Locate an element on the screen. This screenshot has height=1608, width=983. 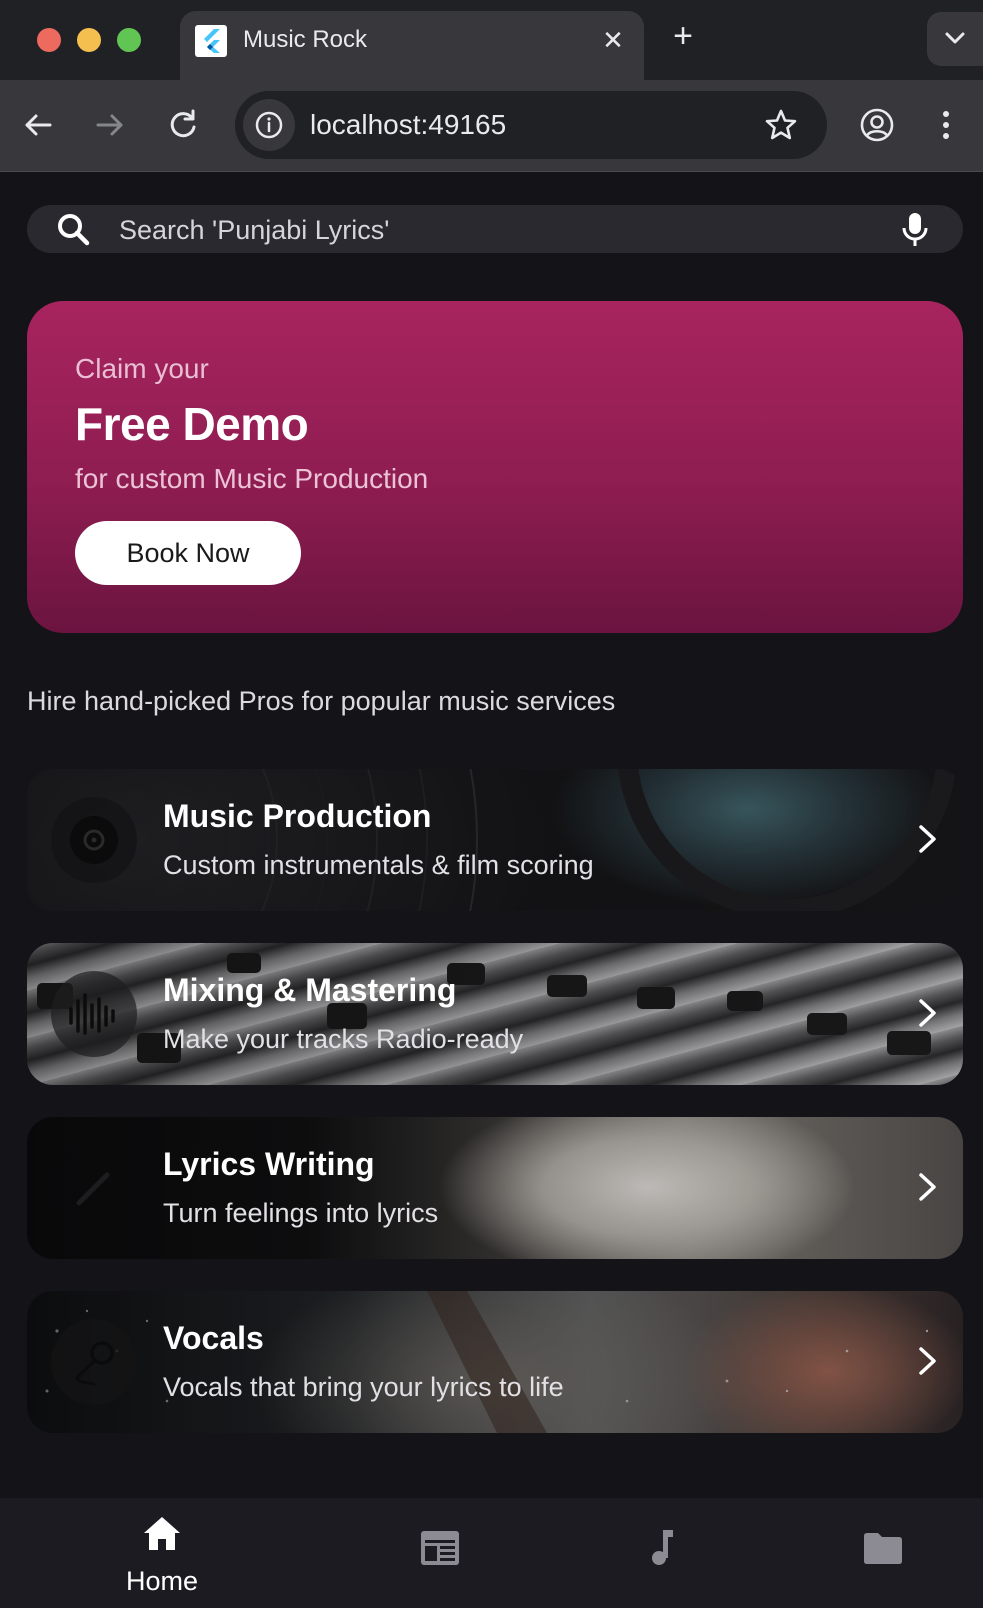
bottom-navigation-bar: Home is located at coordinates (491, 1553).